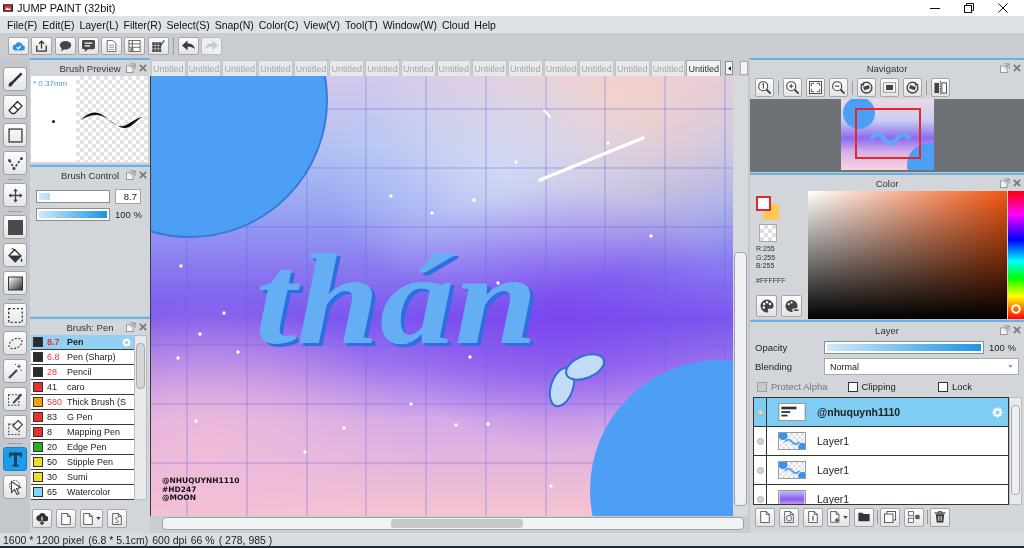 The height and width of the screenshot is (548, 1024). Describe the element at coordinates (940, 87) in the screenshot. I see `flip-button` at that location.